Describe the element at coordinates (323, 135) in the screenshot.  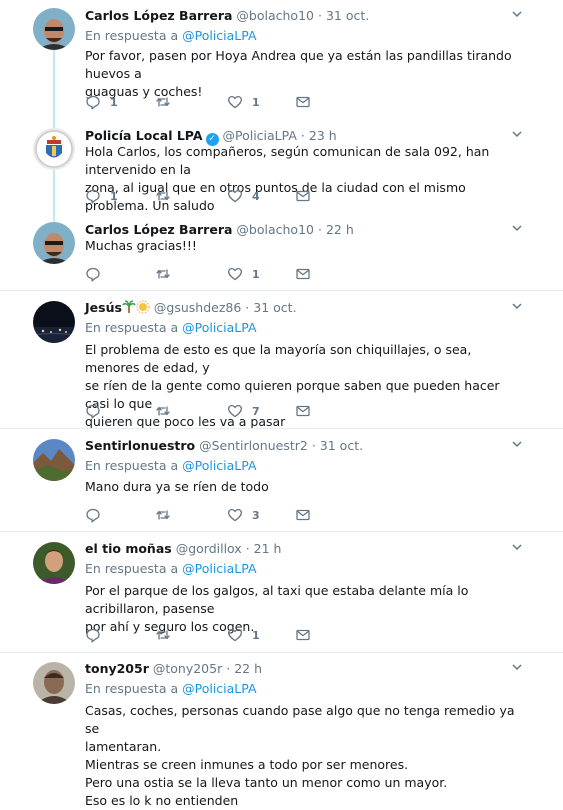
I see `timestamp: 23 h` at that location.